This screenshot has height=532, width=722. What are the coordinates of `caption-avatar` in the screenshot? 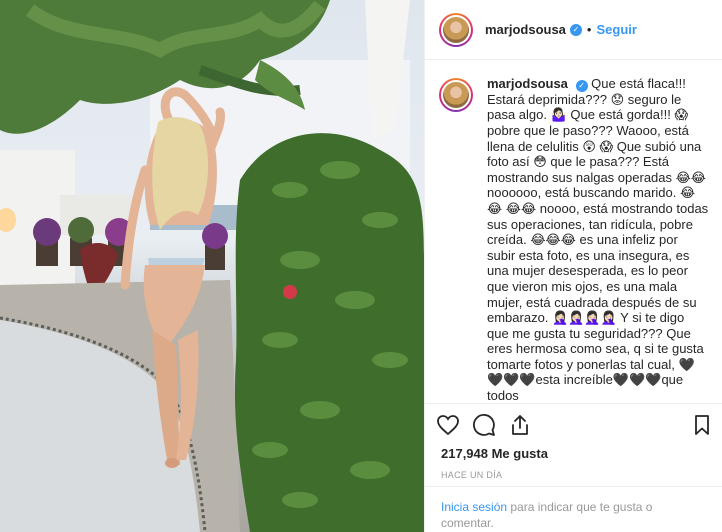 It's located at (456, 95).